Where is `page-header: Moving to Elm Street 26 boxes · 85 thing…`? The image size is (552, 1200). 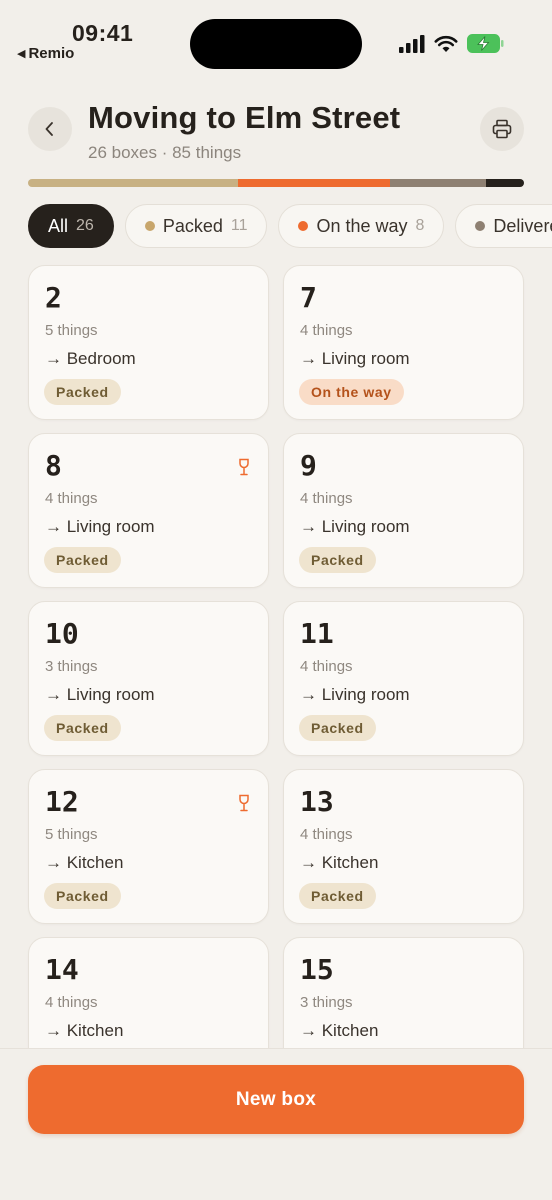
page-header: Moving to Elm Street 26 boxes · 85 thing… is located at coordinates (276, 145).